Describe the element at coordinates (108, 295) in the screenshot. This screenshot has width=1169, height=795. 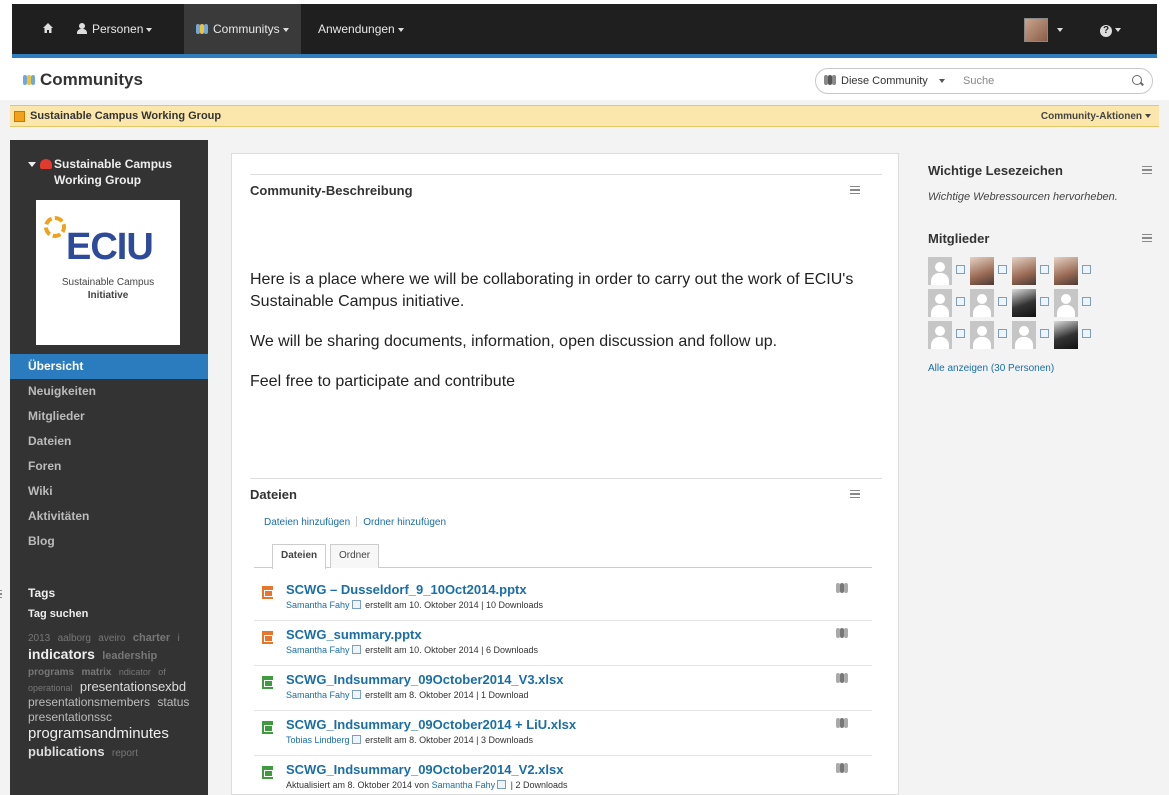
I see `logo-subtitle-2: Initiative` at that location.